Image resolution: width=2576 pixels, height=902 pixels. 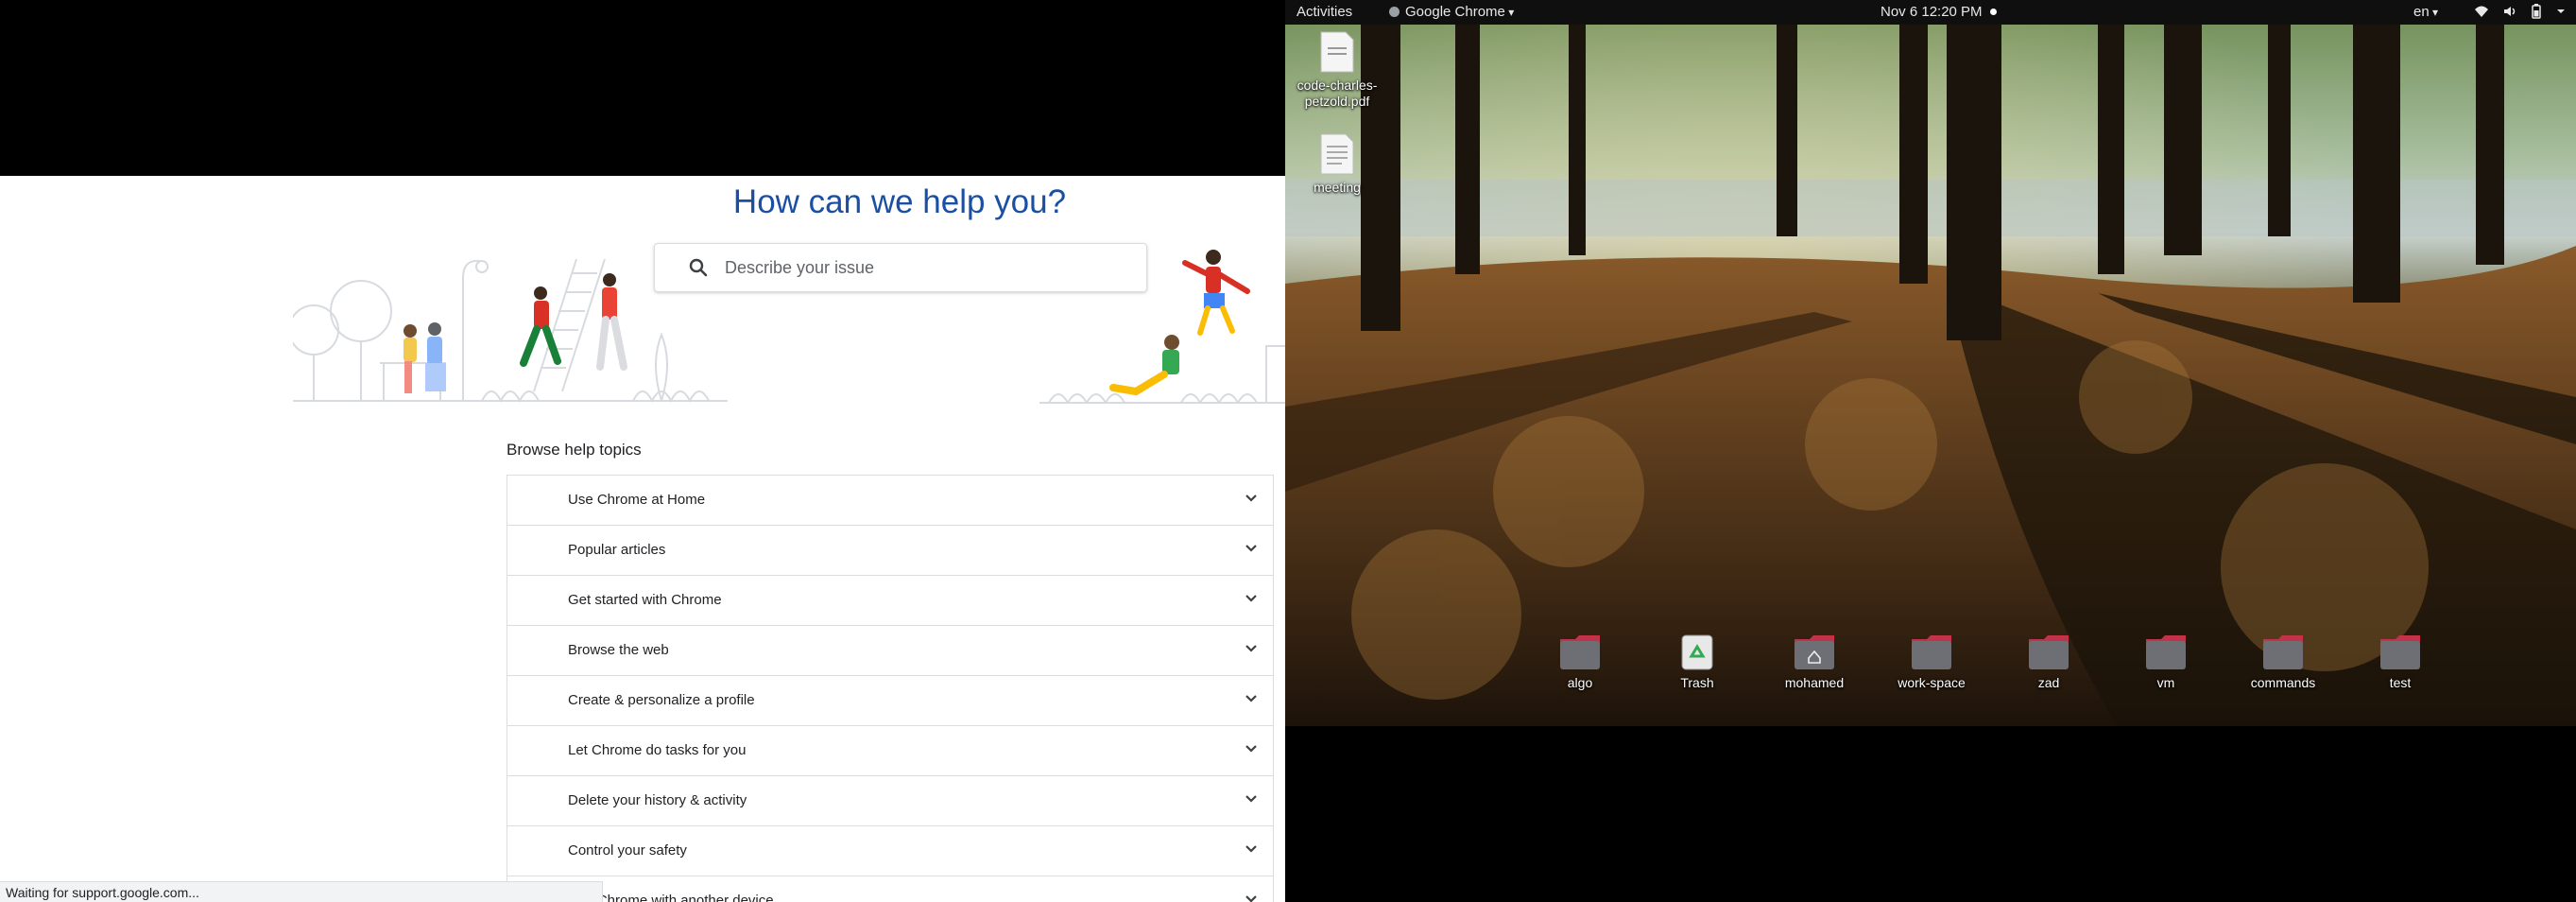 I want to click on topic-another-device: Use Chrome with another device, so click(x=890, y=889).